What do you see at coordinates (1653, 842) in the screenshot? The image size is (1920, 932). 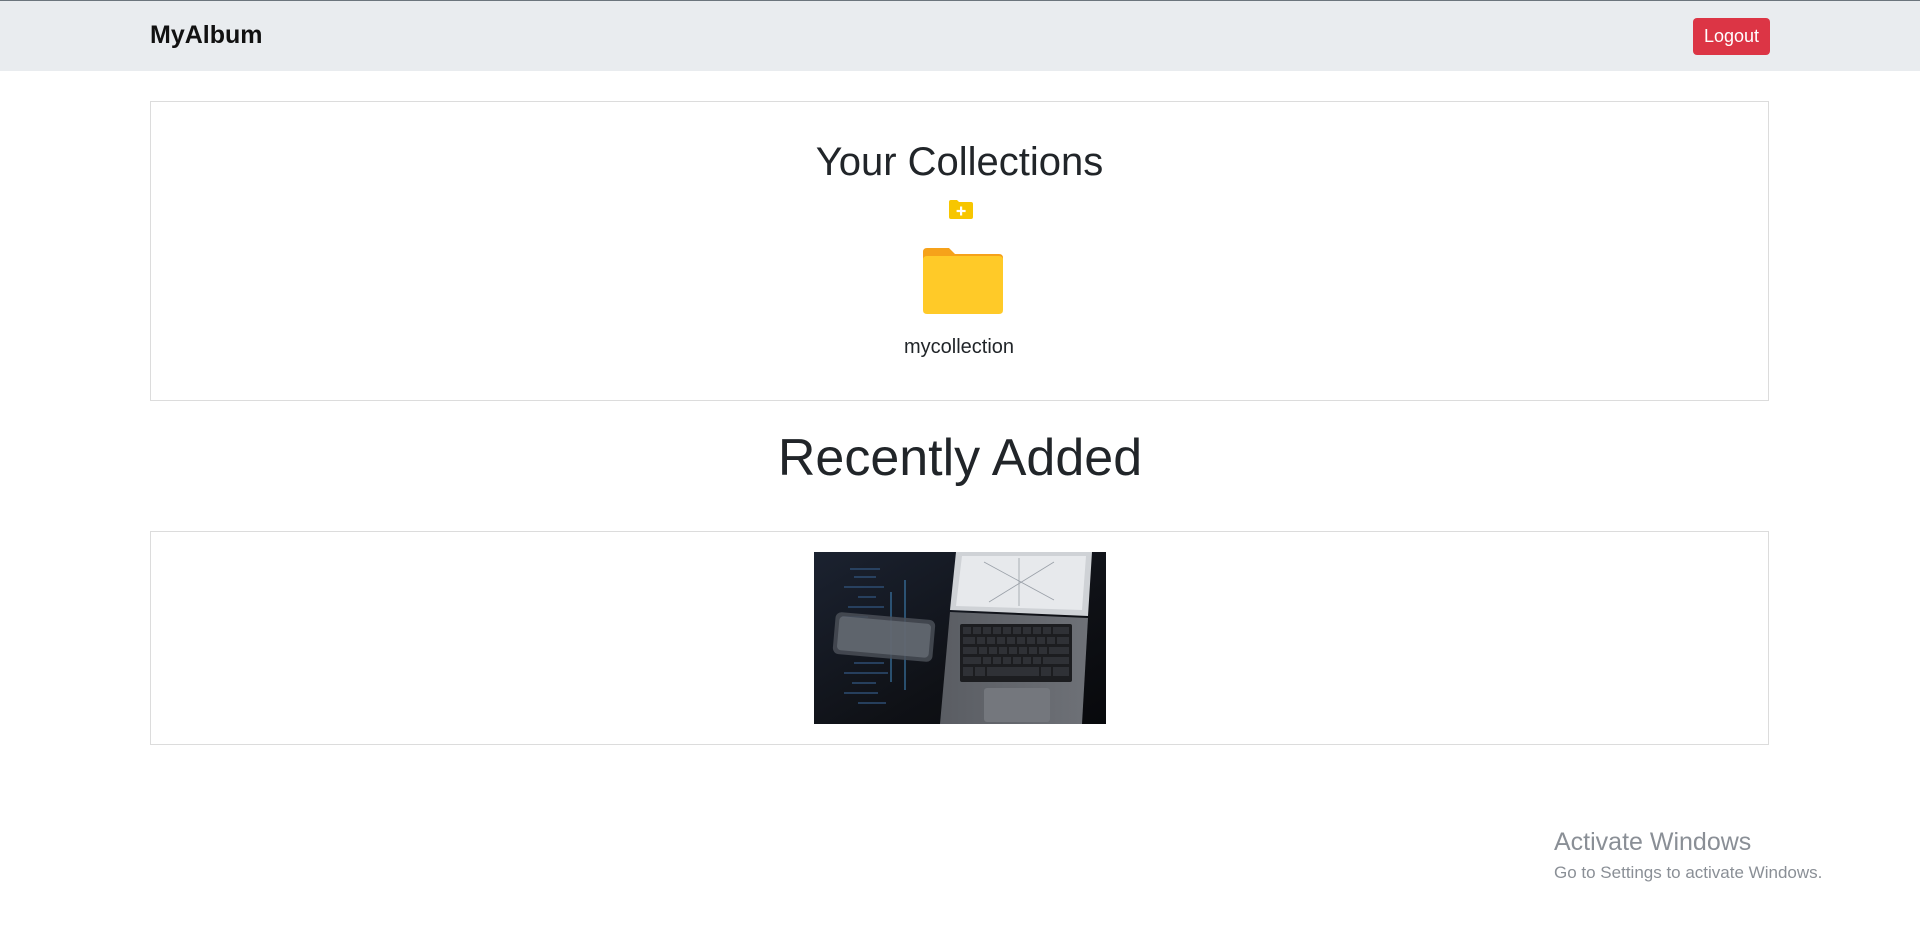 I see `watermark-title: Activate Windows` at bounding box center [1653, 842].